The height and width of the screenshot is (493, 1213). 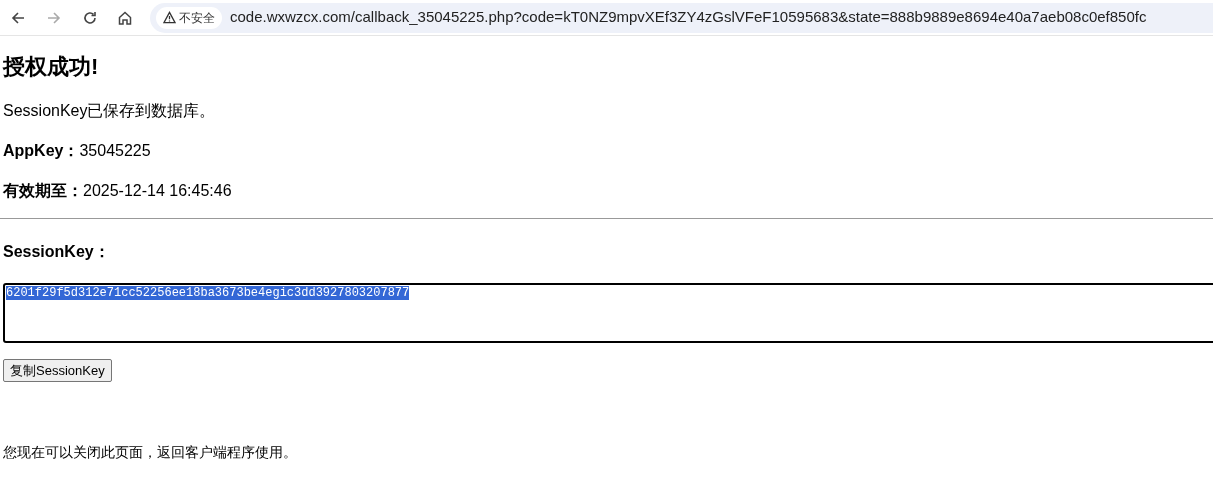 What do you see at coordinates (608, 313) in the screenshot?
I see `session-key-field: 6201f29f5d312e71cc52256ee18ba3673be4egic3dd3927803207877` at bounding box center [608, 313].